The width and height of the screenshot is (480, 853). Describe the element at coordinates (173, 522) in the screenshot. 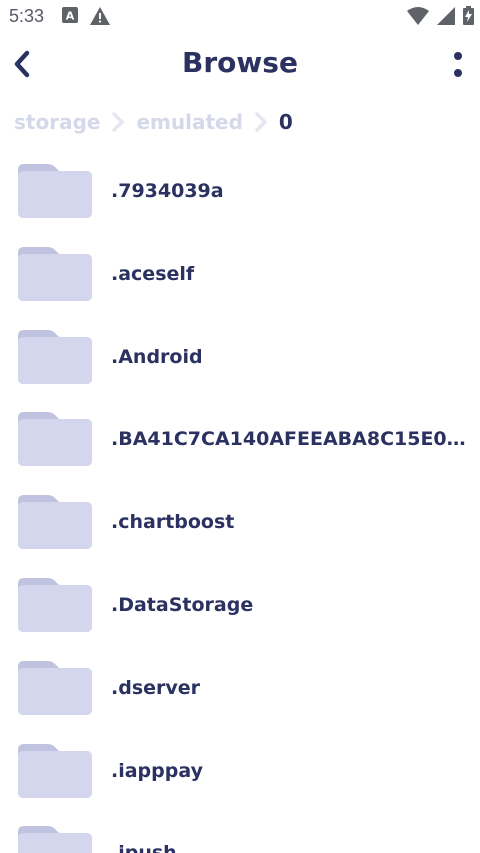

I see `file-name: .chartboost` at that location.